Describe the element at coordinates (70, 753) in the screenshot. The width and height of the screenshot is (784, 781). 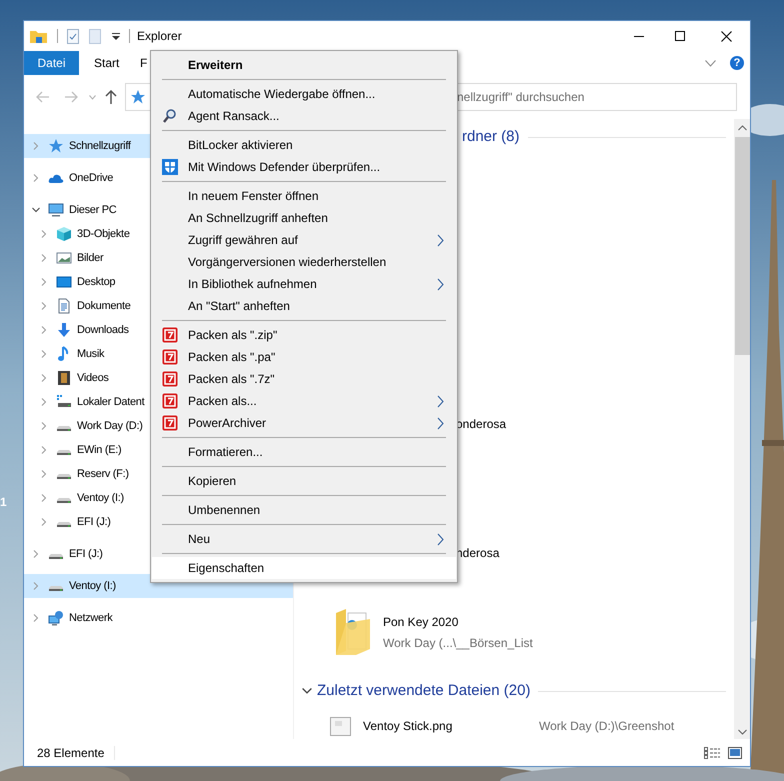
I see `item-count: 28 Elemente` at that location.